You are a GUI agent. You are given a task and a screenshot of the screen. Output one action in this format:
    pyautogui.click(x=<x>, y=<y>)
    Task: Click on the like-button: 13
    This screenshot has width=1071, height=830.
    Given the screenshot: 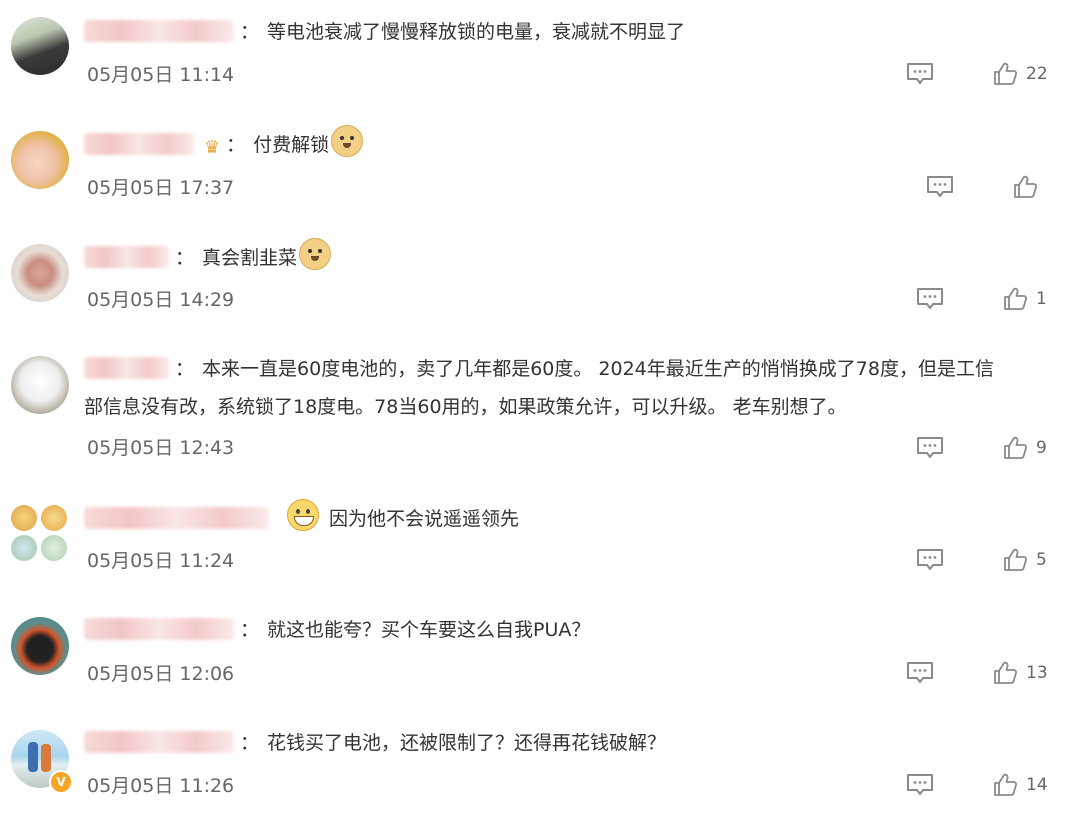 What is the action you would take?
    pyautogui.click(x=1020, y=673)
    